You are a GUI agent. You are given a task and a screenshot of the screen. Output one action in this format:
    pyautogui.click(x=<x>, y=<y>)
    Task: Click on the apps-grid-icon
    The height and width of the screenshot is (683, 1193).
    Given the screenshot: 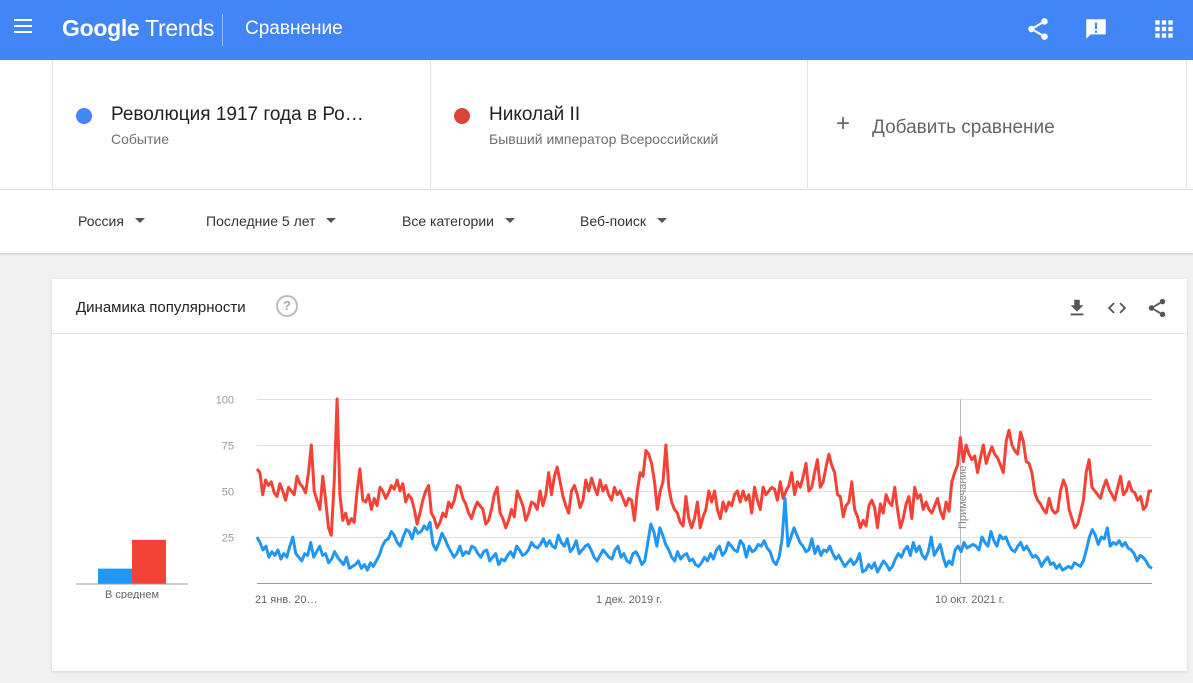 What is the action you would take?
    pyautogui.click(x=1164, y=29)
    